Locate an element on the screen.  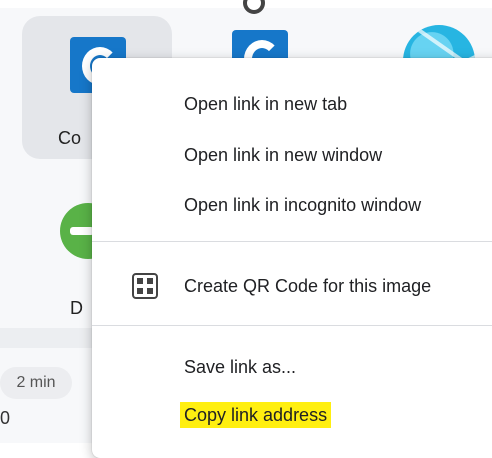
qr-code-icon is located at coordinates (145, 286).